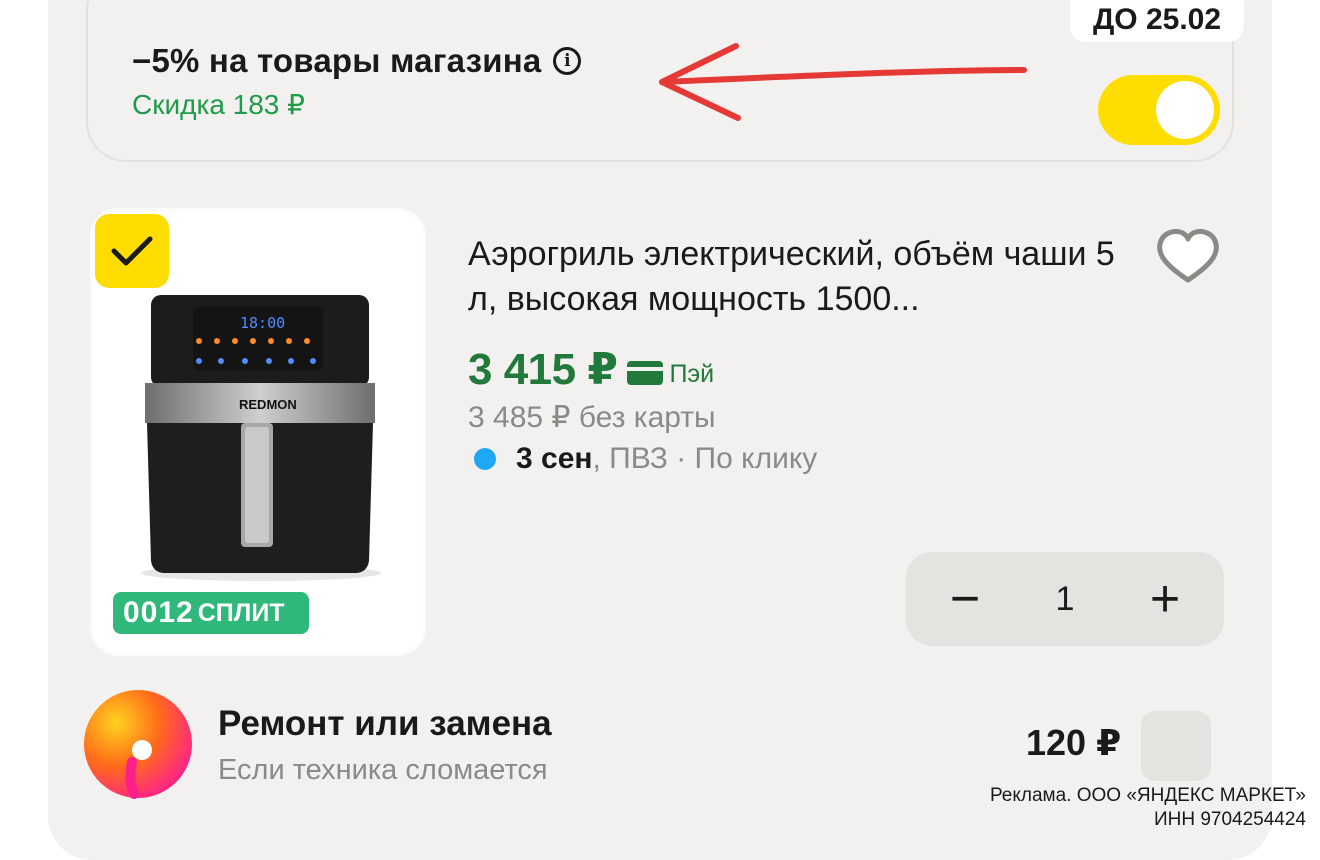 This screenshot has height=860, width=1320. Describe the element at coordinates (383, 770) in the screenshot. I see `service-subtitle: Если техника сломается` at that location.